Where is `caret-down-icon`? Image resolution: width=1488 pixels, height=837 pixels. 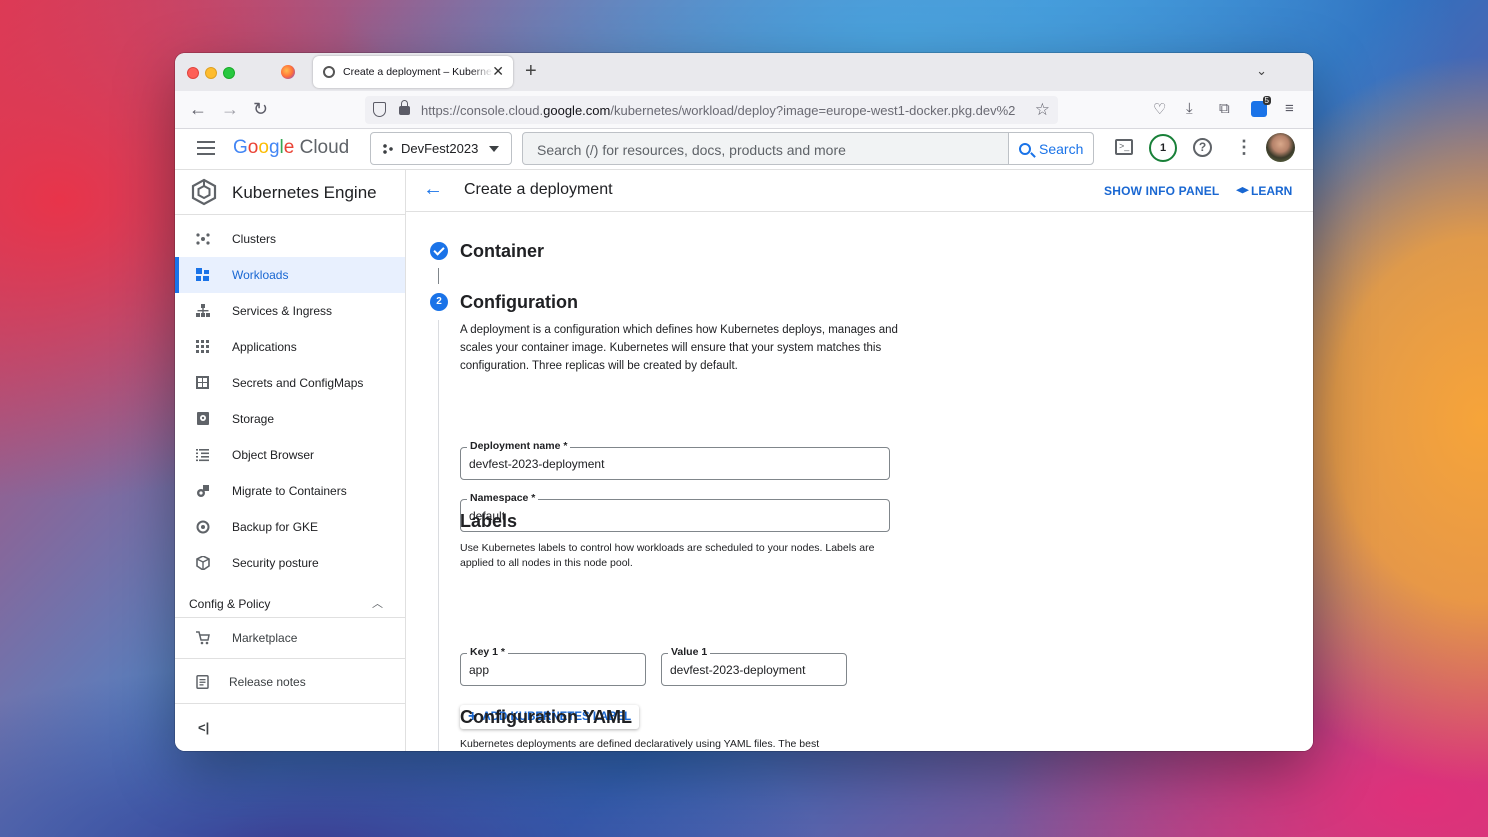
caret-down-icon is located at coordinates (494, 149).